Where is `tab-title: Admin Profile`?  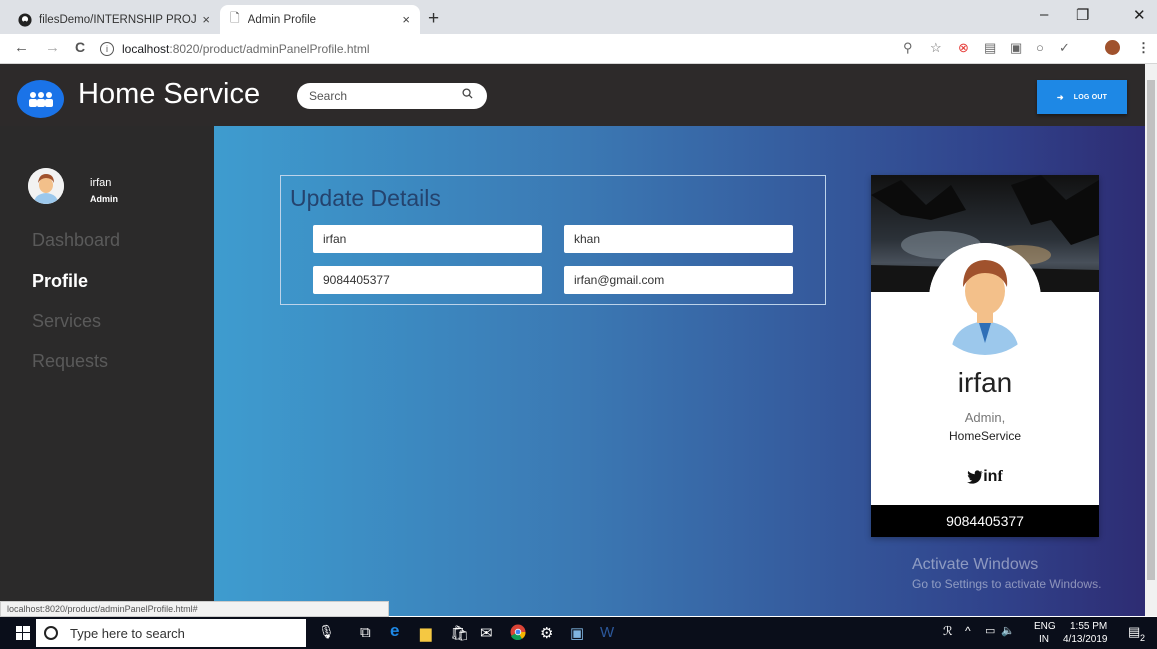
tab-title: Admin Profile is located at coordinates (282, 19).